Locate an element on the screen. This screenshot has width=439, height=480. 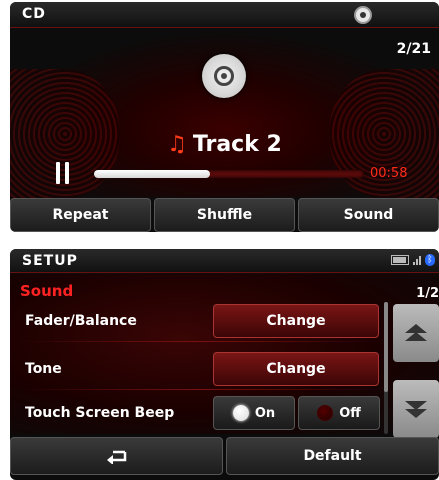
bluetooth-icon: ᛒ is located at coordinates (430, 260).